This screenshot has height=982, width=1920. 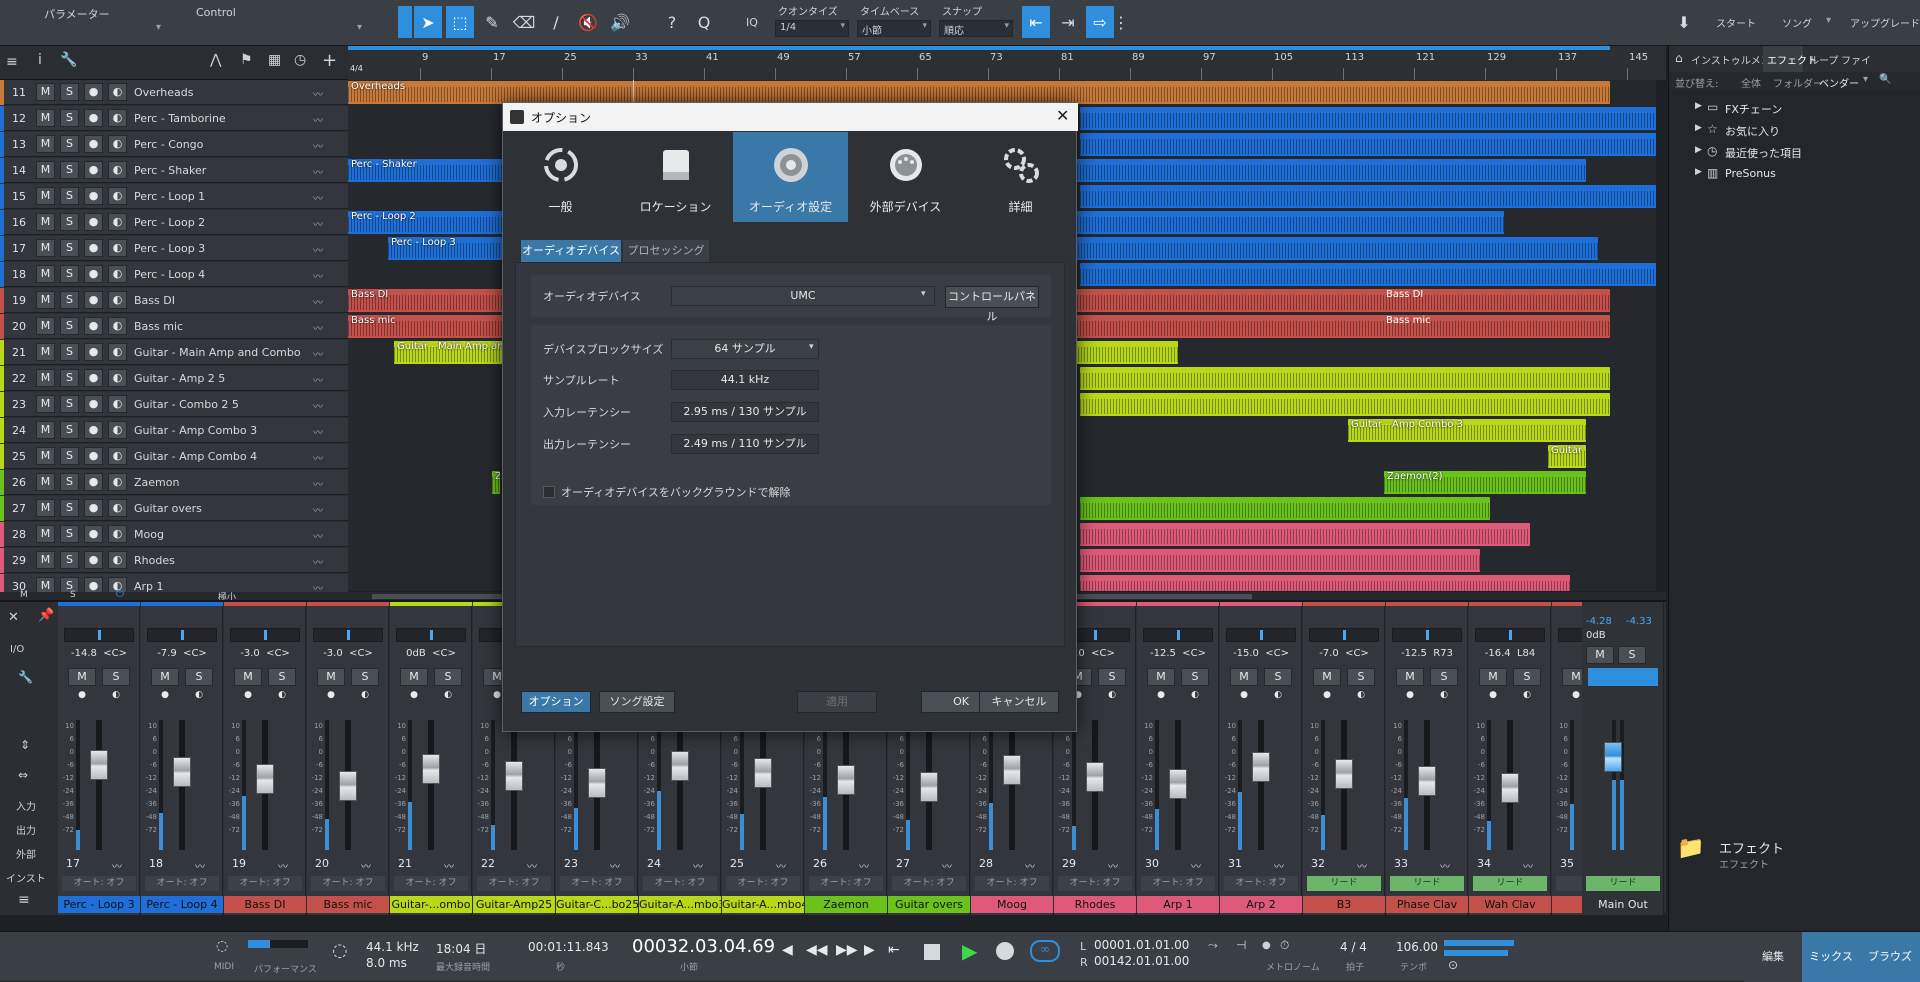 I want to click on range-tool-icon: ⬚, so click(x=460, y=22).